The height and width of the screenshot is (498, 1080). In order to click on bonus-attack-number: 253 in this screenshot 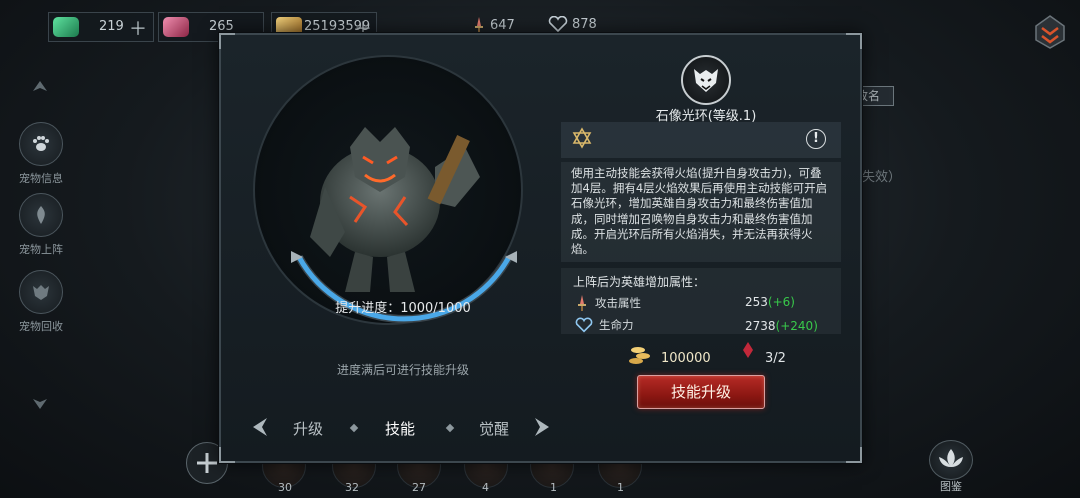, I will do `click(756, 302)`.